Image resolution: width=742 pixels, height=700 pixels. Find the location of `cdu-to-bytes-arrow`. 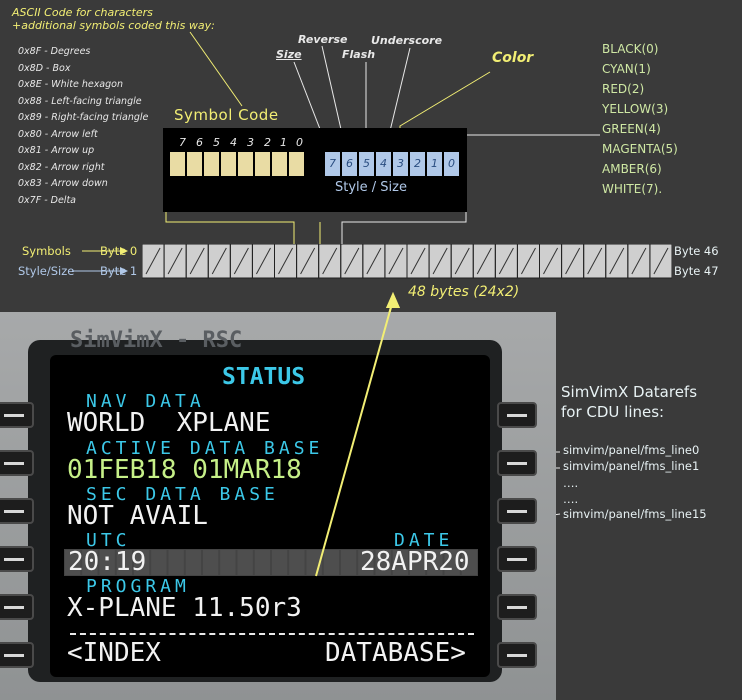

cdu-to-bytes-arrow is located at coordinates (354, 438).